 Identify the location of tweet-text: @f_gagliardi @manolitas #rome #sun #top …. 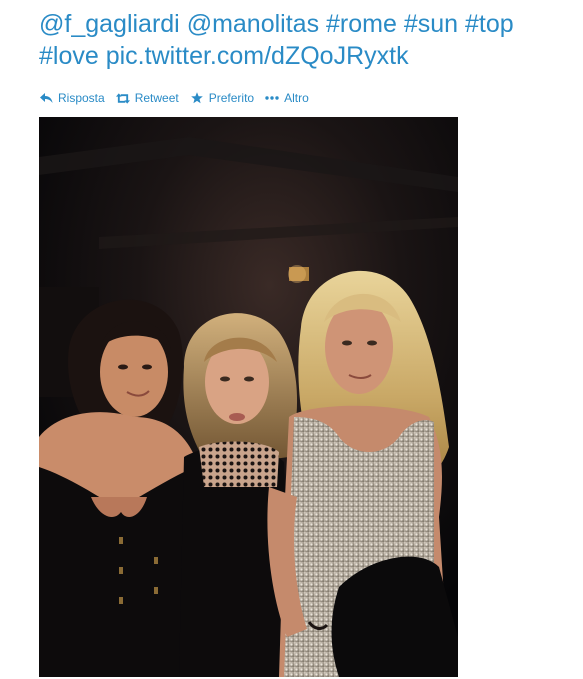
(309, 40).